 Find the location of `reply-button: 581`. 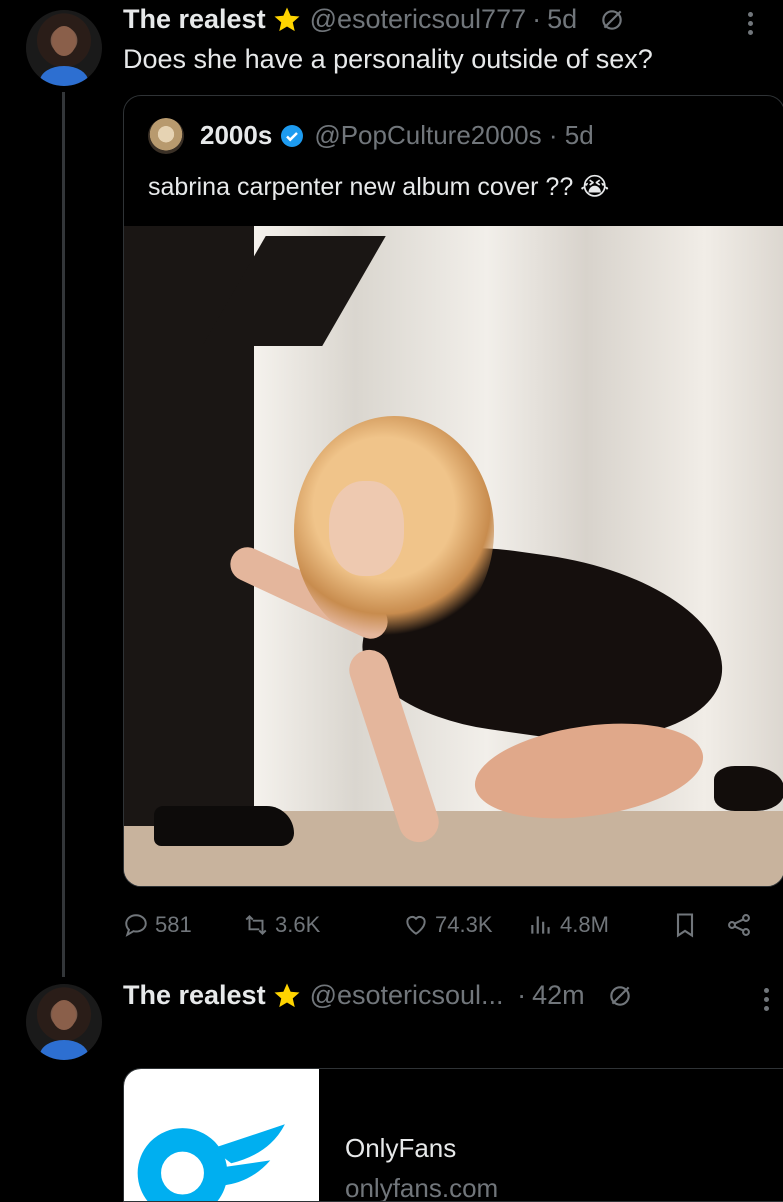

reply-button: 581 is located at coordinates (183, 925).